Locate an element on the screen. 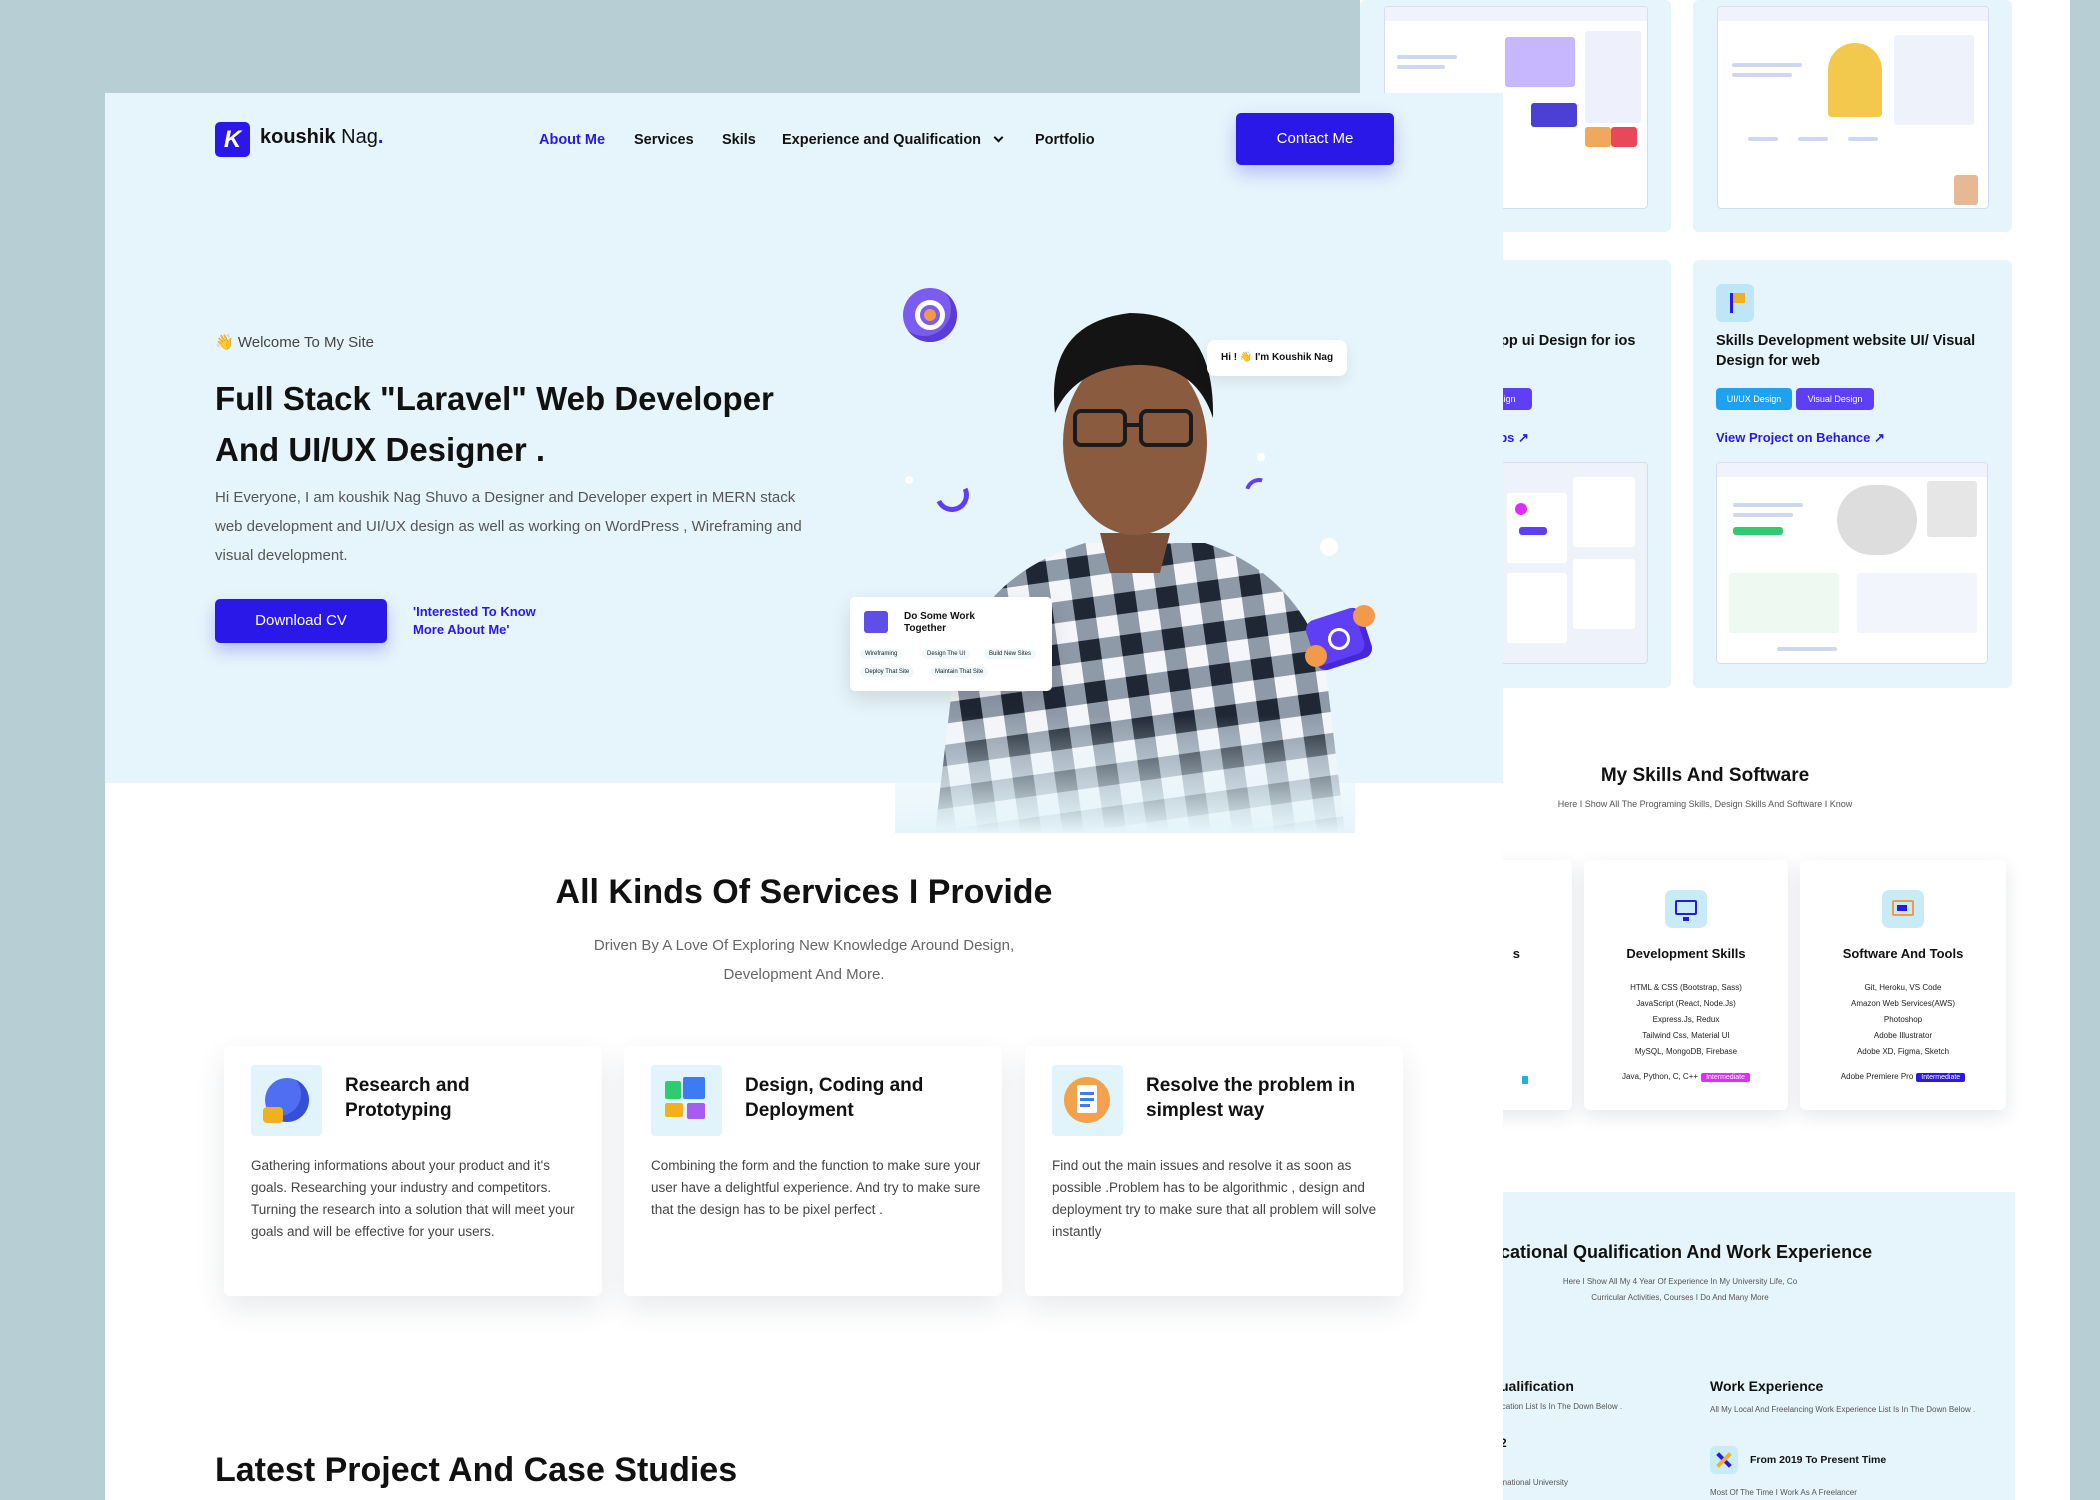 This screenshot has height=1500, width=2100. work-experience-item: From 2019 To Present Time is located at coordinates (1818, 1460).